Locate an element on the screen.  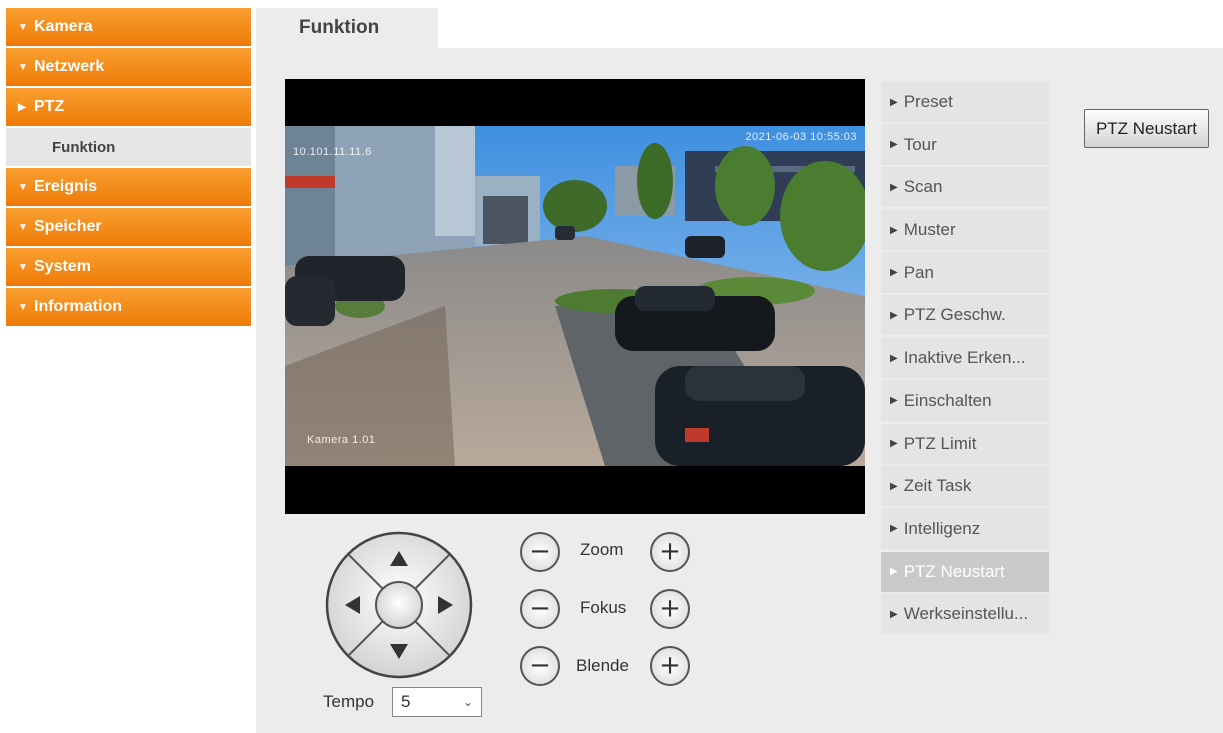
menu-item-intelligenz: ▶ Intelligenz is located at coordinates (965, 528).